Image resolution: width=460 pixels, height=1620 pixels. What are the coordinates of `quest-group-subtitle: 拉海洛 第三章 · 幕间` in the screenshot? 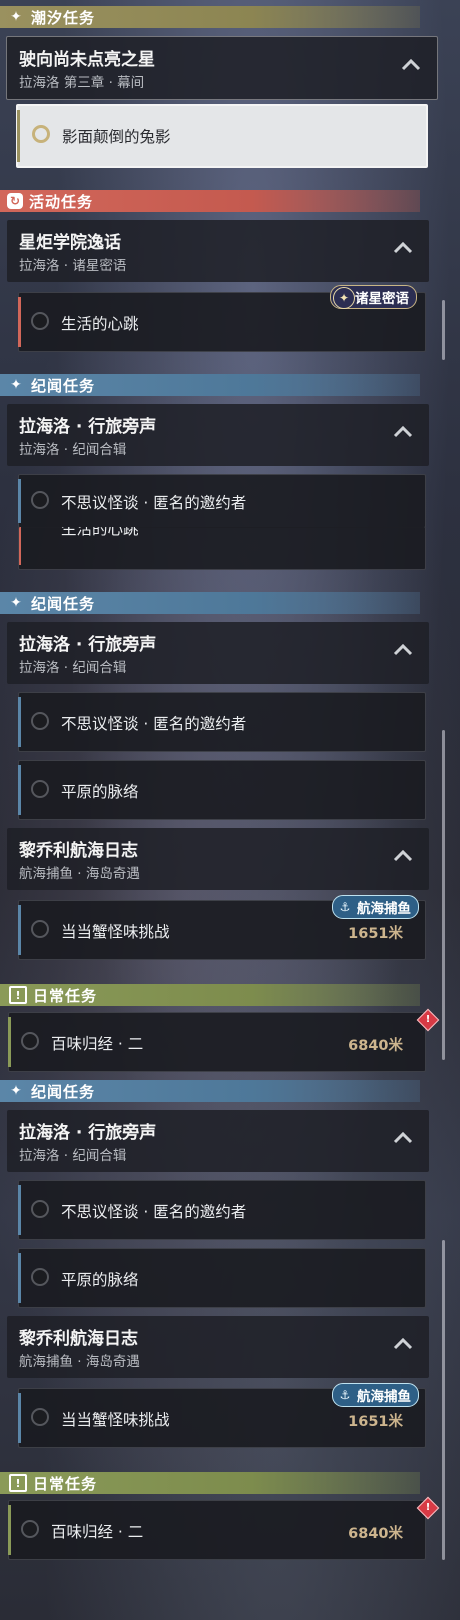 It's located at (82, 83).